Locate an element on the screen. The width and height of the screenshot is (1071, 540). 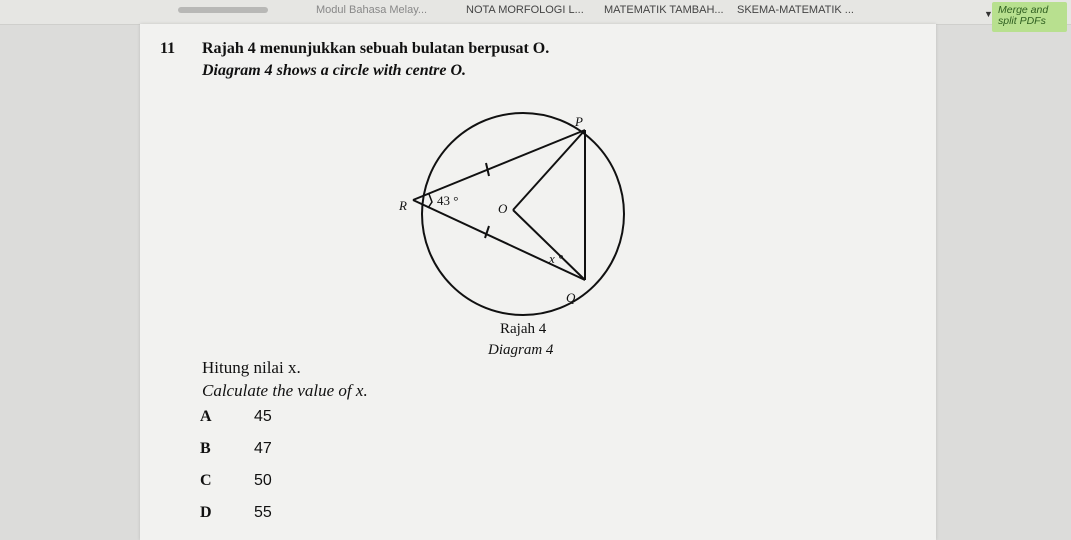
diagram-caption-english: Diagram 4 is located at coordinates (521, 350).